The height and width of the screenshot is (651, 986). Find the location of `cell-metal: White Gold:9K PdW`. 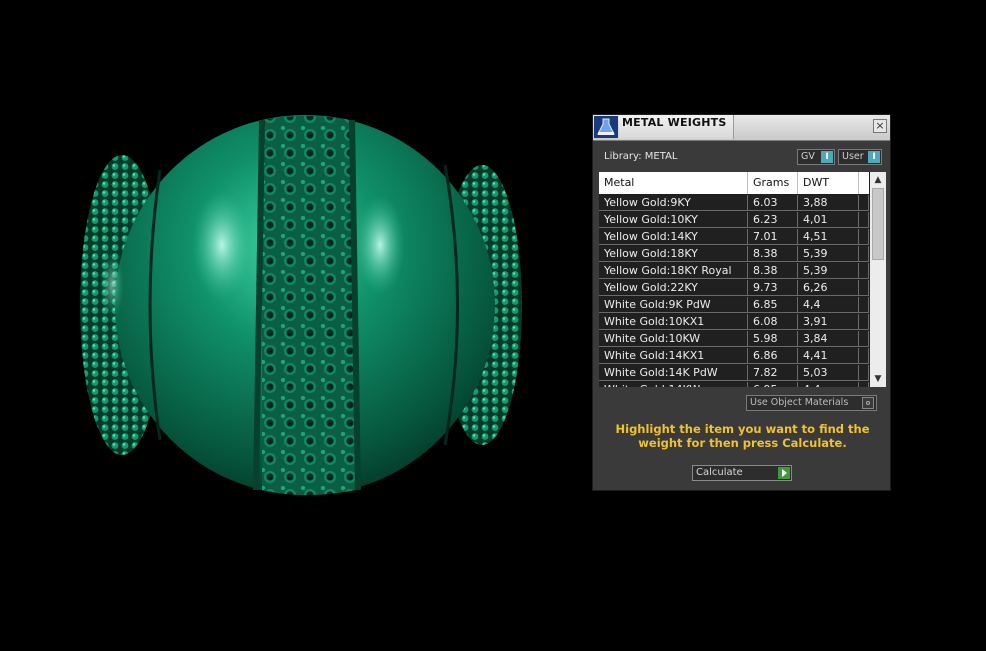

cell-metal: White Gold:9K PdW is located at coordinates (673, 305).